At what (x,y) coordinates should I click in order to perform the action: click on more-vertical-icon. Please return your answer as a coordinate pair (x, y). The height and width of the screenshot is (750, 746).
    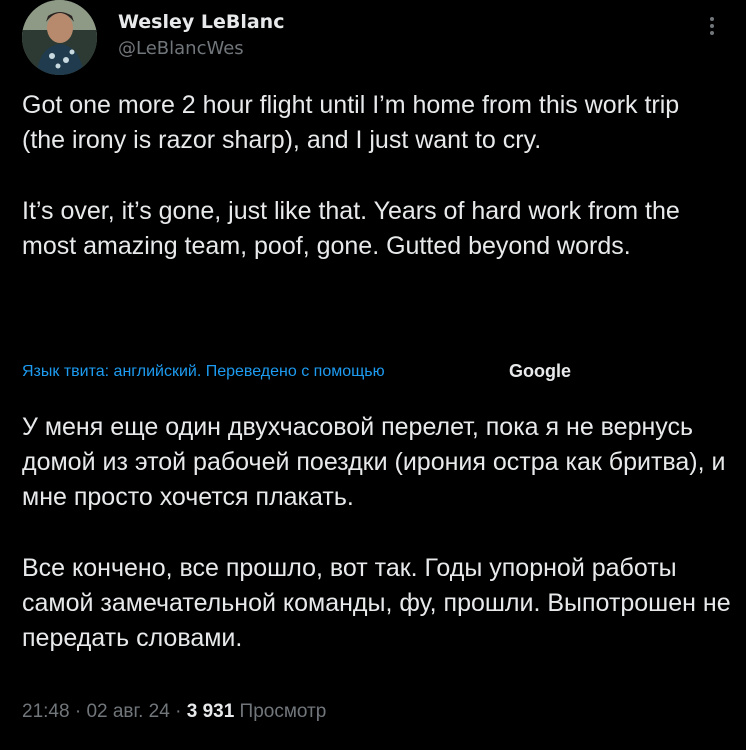
    Looking at the image, I should click on (712, 29).